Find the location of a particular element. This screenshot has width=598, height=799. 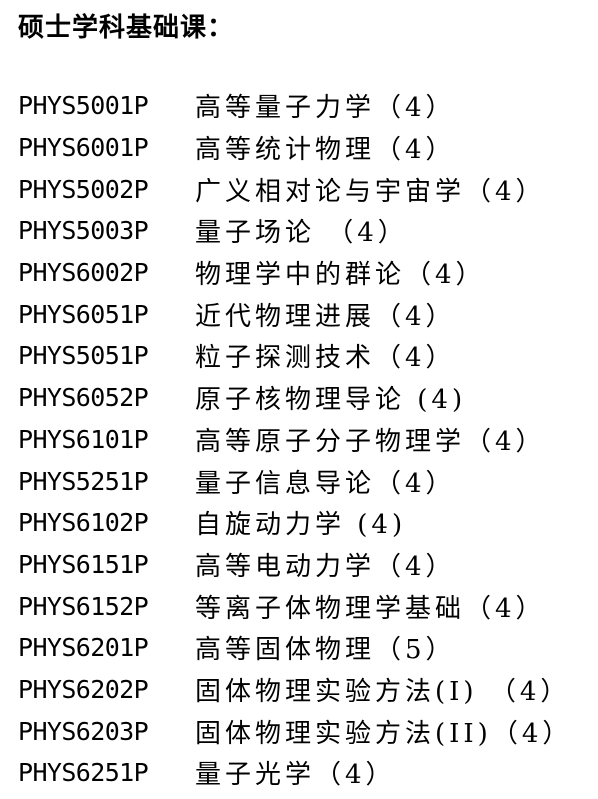

course-name: 高等固体物理（5） is located at coordinates (325, 650).